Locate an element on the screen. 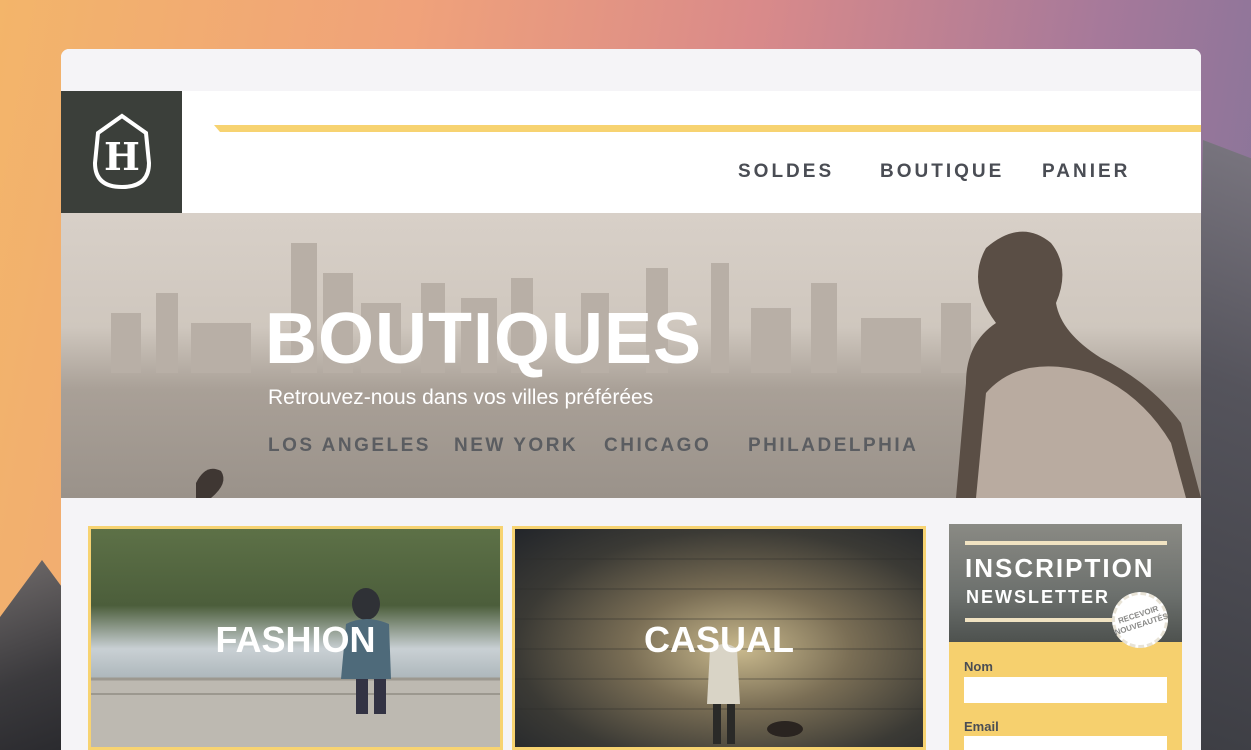 The height and width of the screenshot is (750, 1251). newsletter-title: INSCRIPTION is located at coordinates (1060, 568).